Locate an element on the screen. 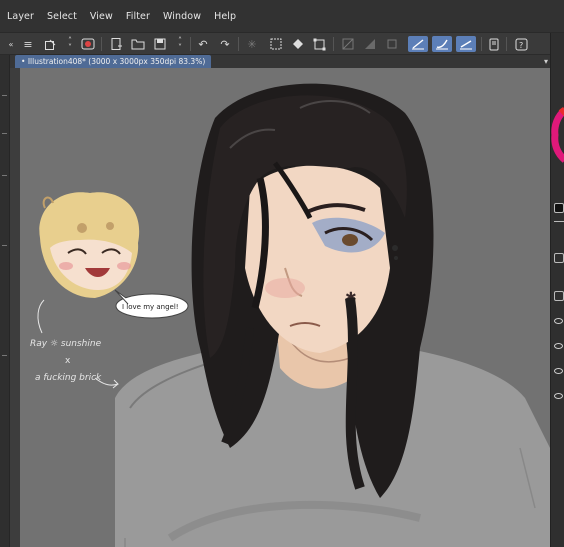 This screenshot has height=547, width=564. menu-filter: Filter is located at coordinates (138, 16).